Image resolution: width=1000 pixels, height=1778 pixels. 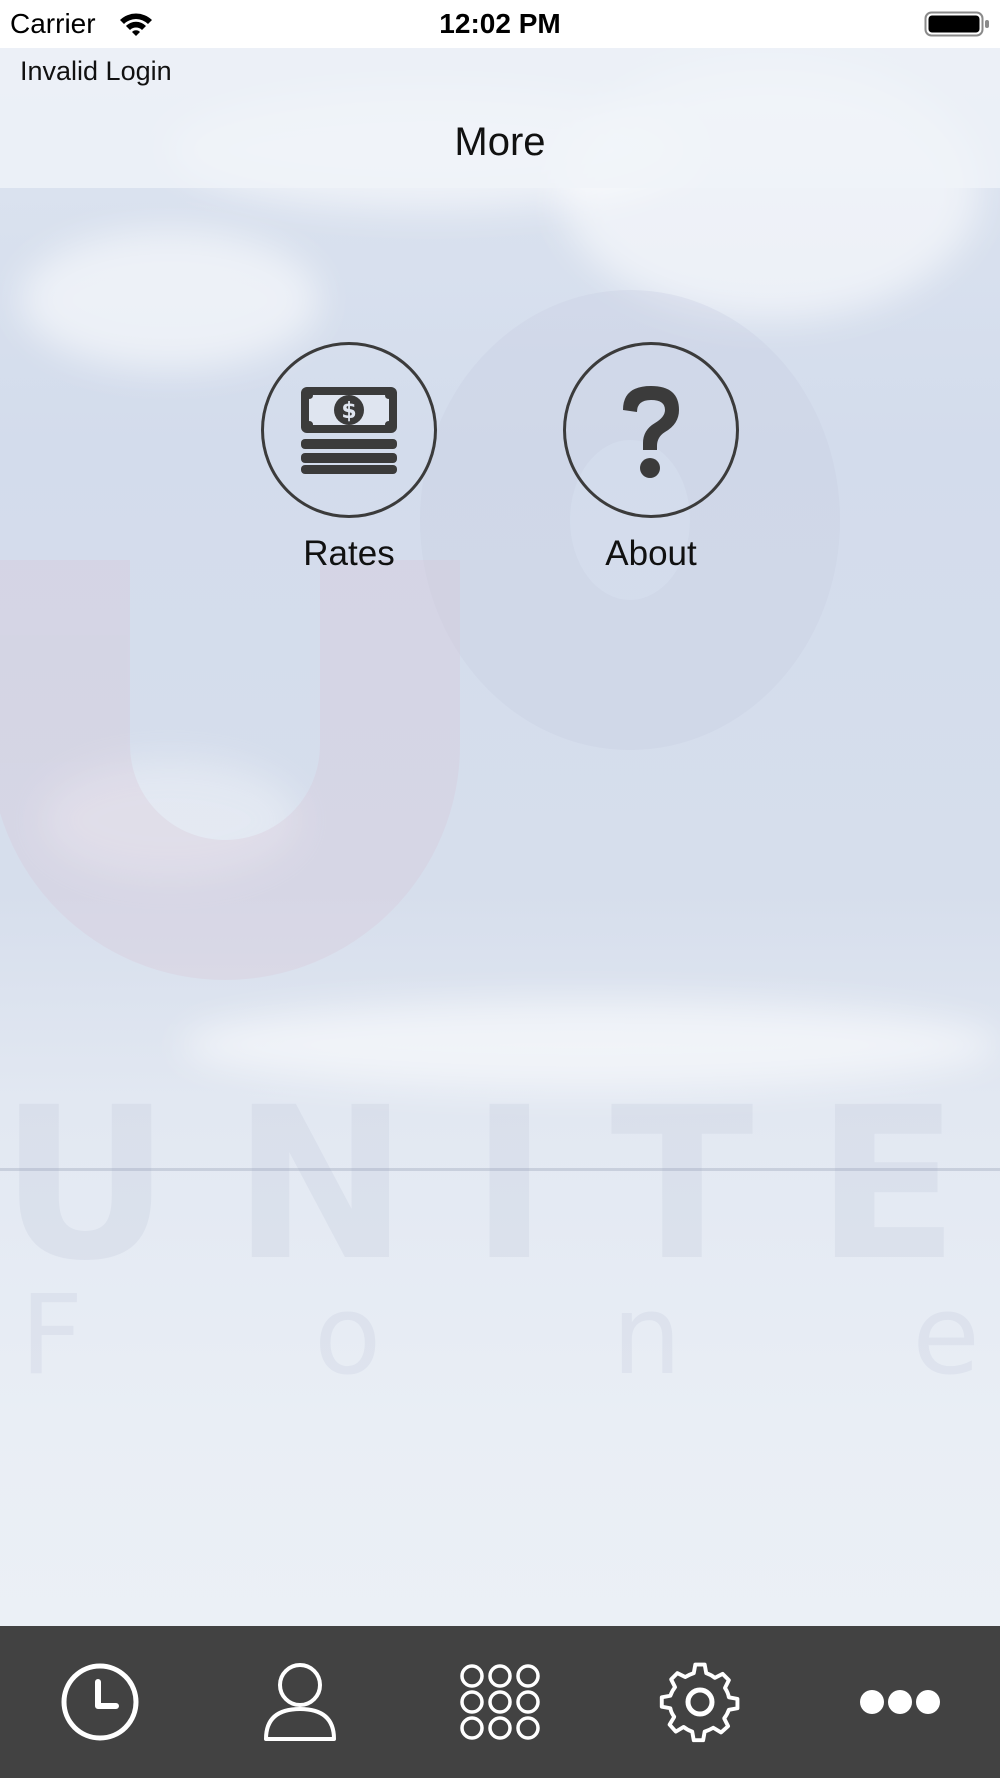 I want to click on gear-icon, so click(x=699, y=1702).